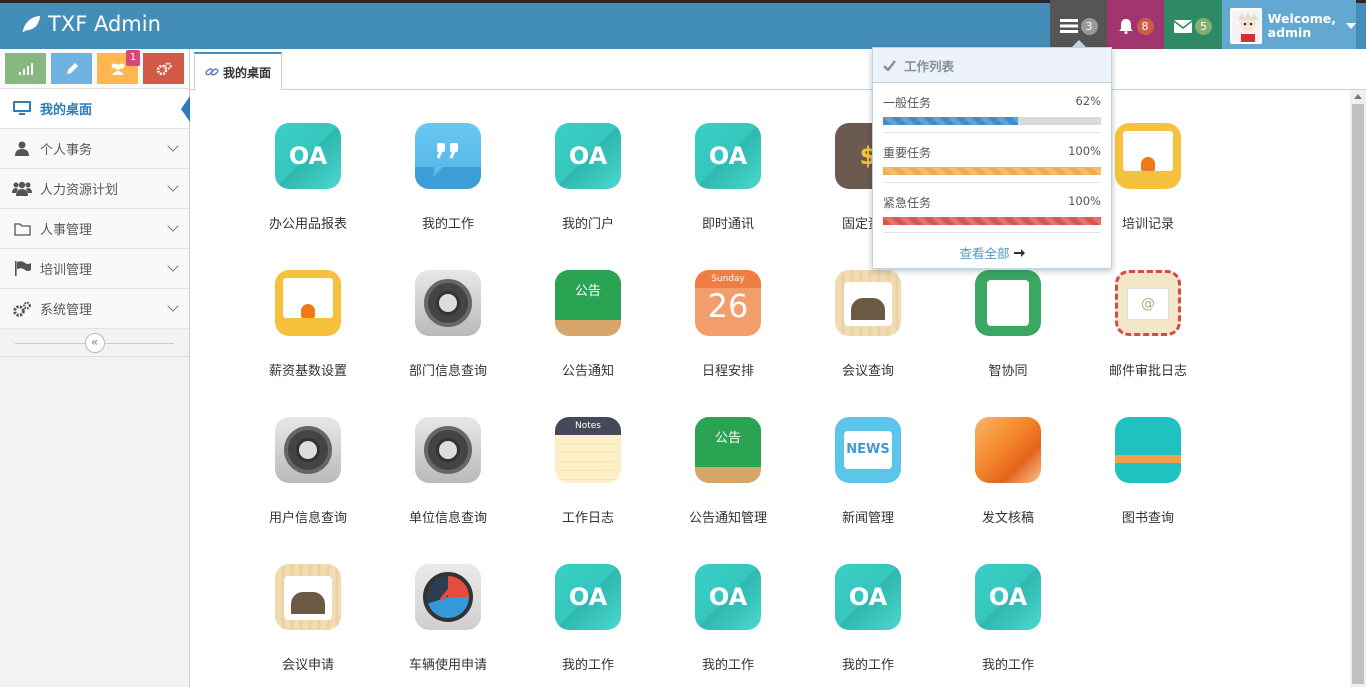 The image size is (1366, 687). What do you see at coordinates (1203, 26) in the screenshot?
I see `messages-badge: 5` at bounding box center [1203, 26].